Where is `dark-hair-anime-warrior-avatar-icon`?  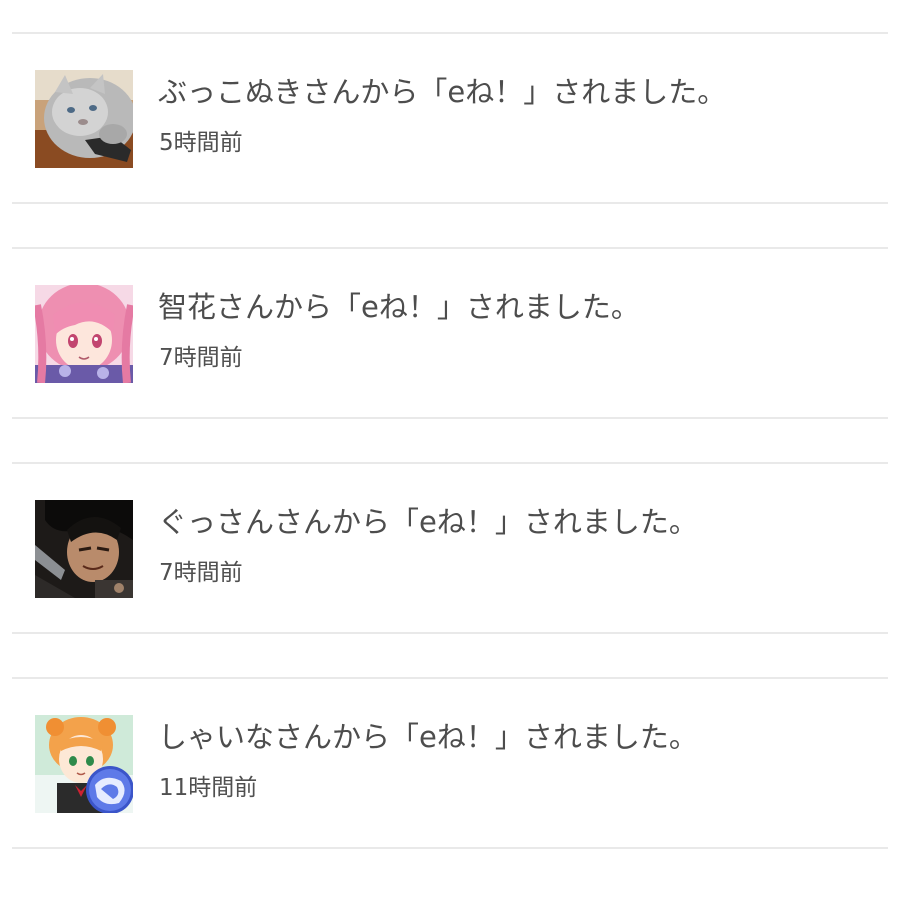
dark-hair-anime-warrior-avatar-icon is located at coordinates (84, 549).